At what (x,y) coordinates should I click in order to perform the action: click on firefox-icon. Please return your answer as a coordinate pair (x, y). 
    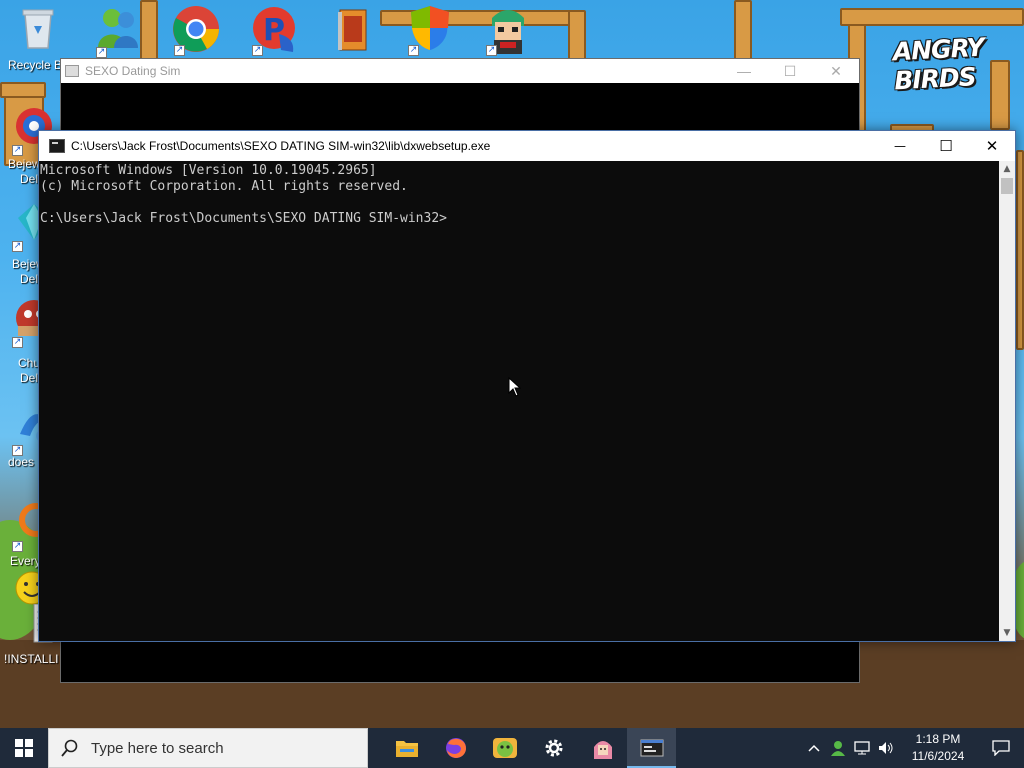
    Looking at the image, I should click on (455, 748).